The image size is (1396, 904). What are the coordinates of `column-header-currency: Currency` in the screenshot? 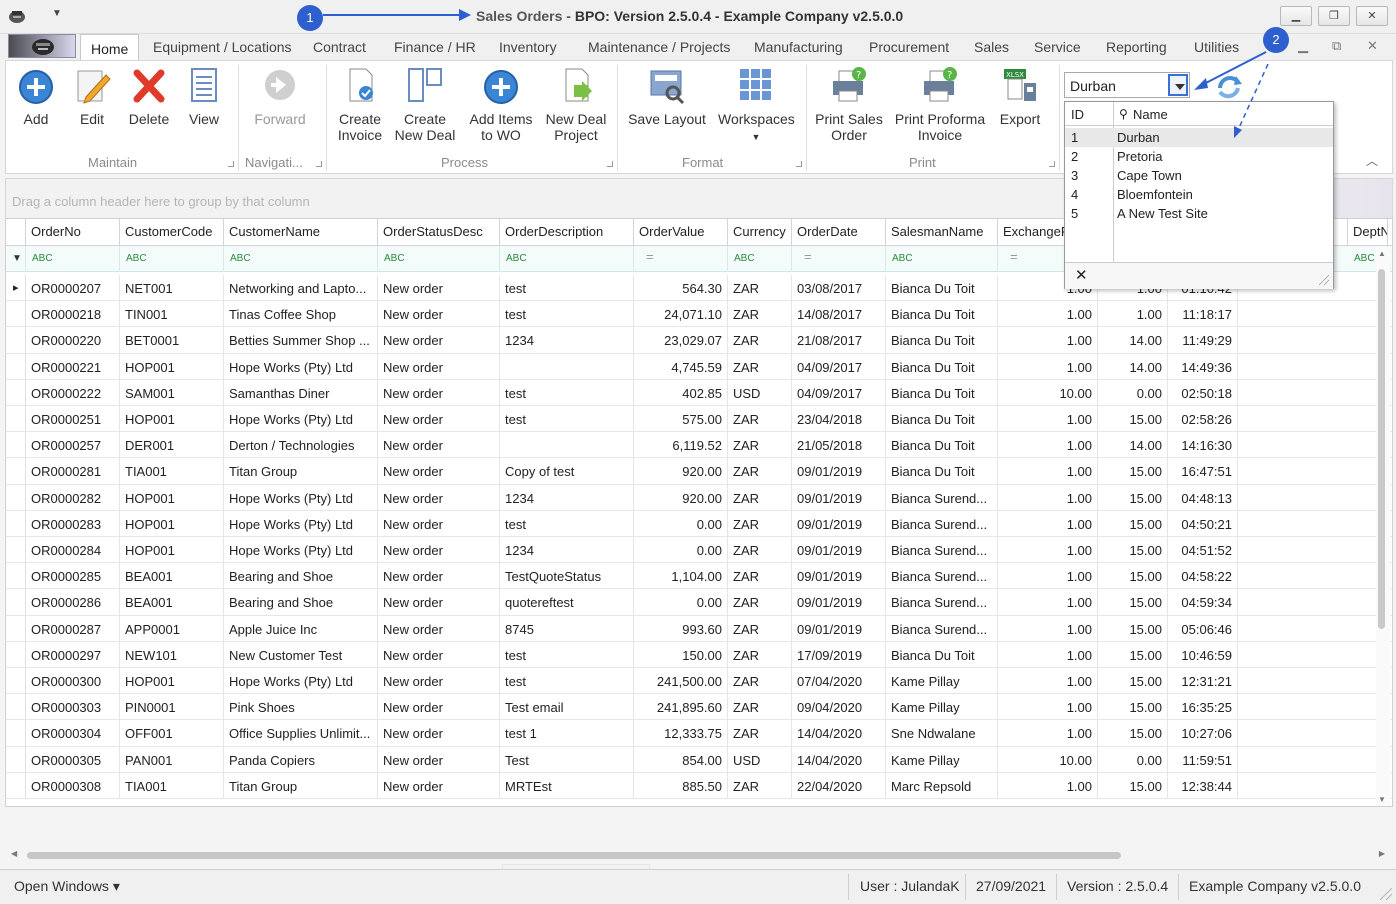 It's located at (760, 232).